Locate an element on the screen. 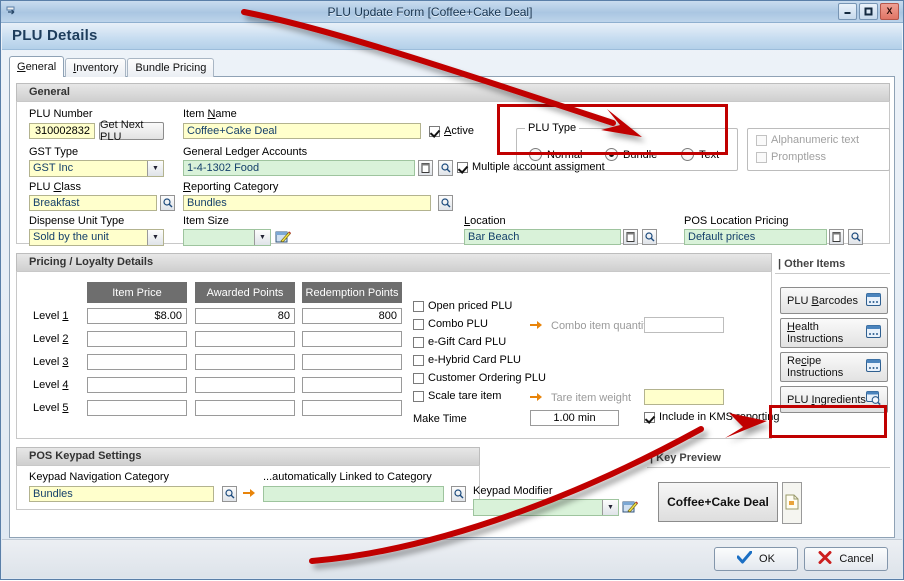  get-next-plu-button: Get Next PLU is located at coordinates (131, 131).